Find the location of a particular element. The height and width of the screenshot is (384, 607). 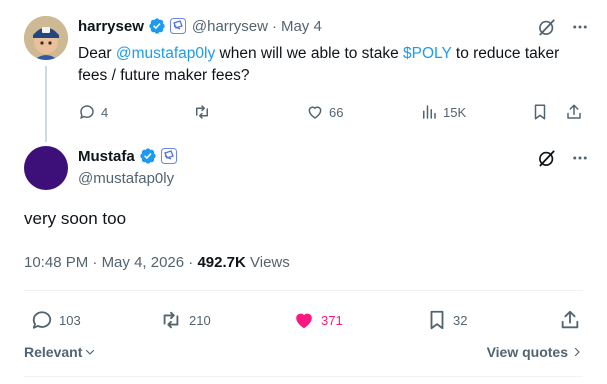

main-tweet-text: very soon too is located at coordinates (75, 218).